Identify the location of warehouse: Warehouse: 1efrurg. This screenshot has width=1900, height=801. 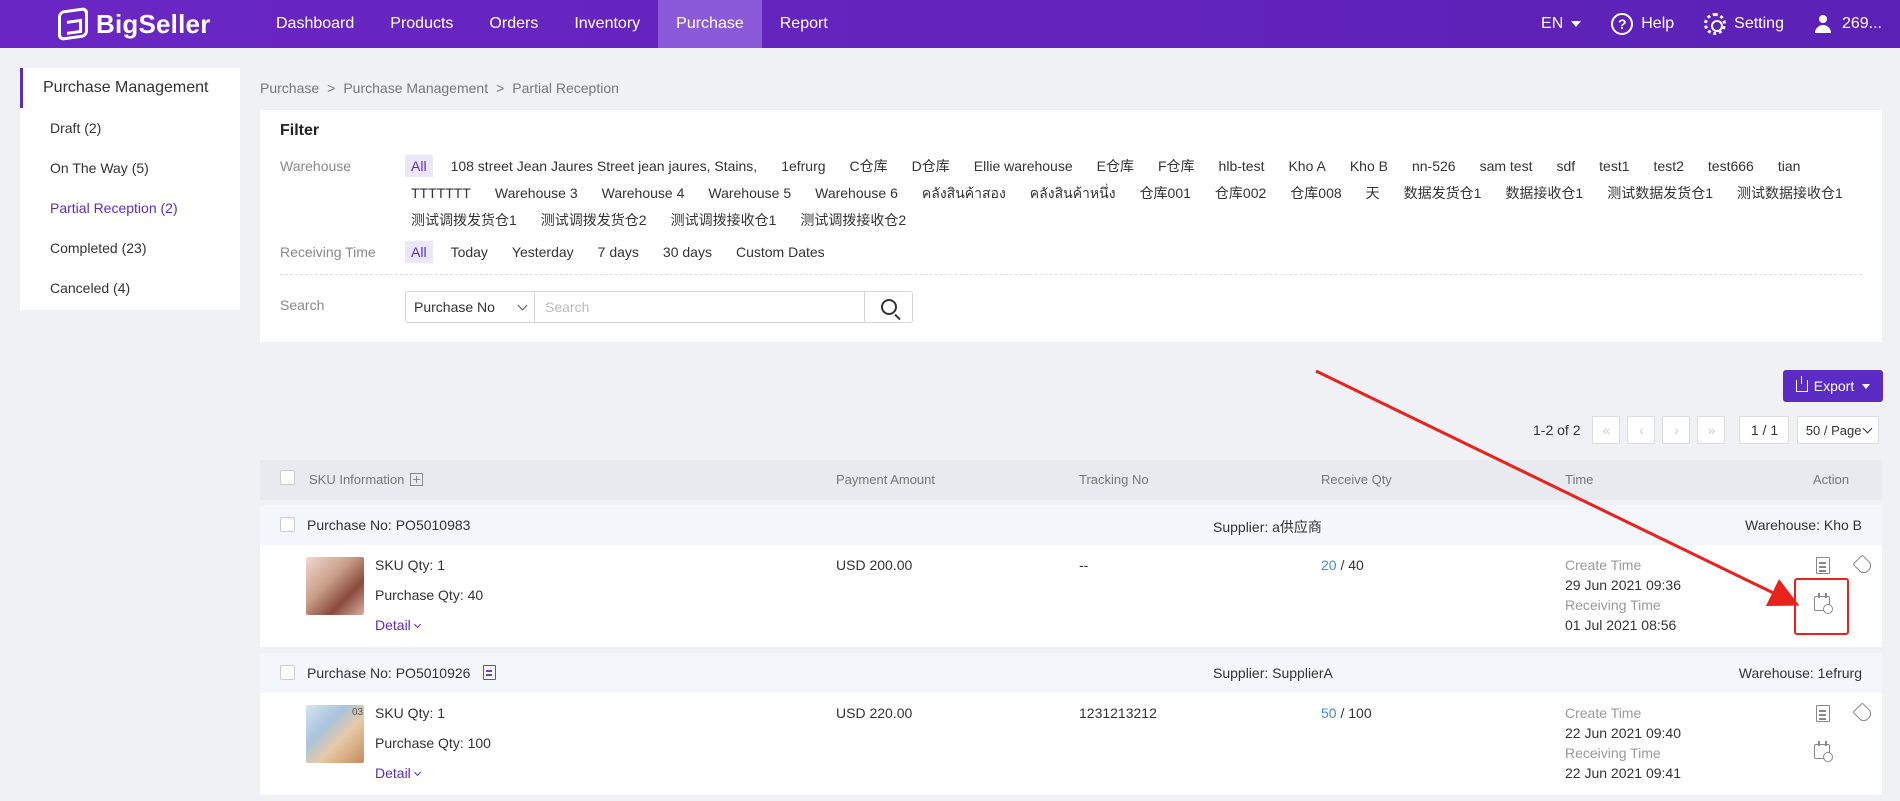
(1800, 673).